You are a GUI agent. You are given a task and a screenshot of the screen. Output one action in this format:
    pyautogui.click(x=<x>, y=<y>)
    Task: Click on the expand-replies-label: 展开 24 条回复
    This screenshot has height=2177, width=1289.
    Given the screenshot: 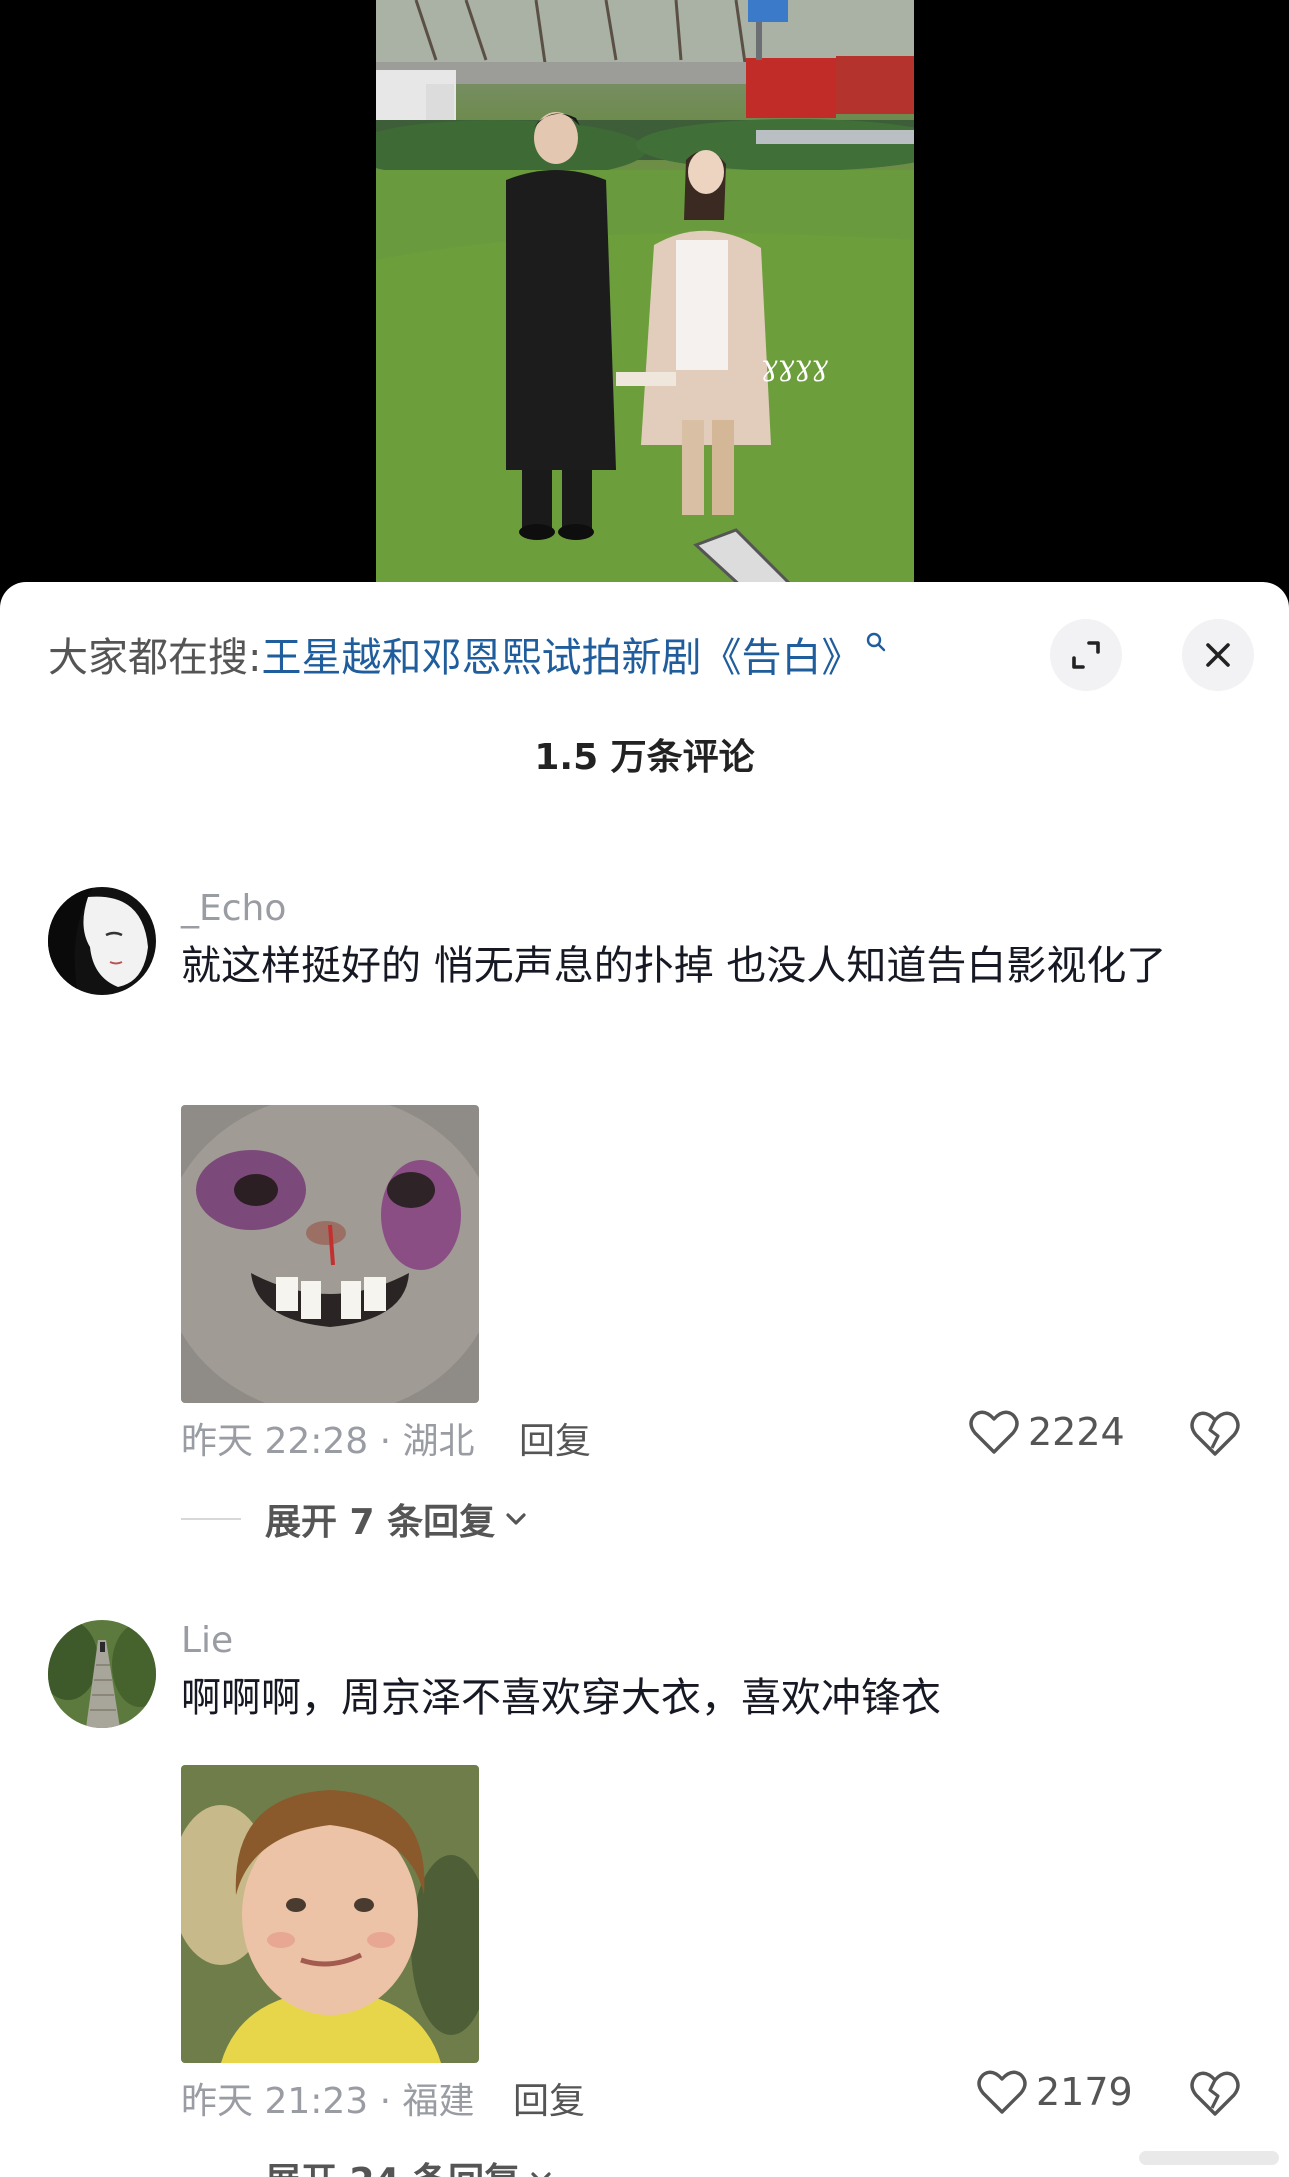 What is the action you would take?
    pyautogui.click(x=392, y=2164)
    